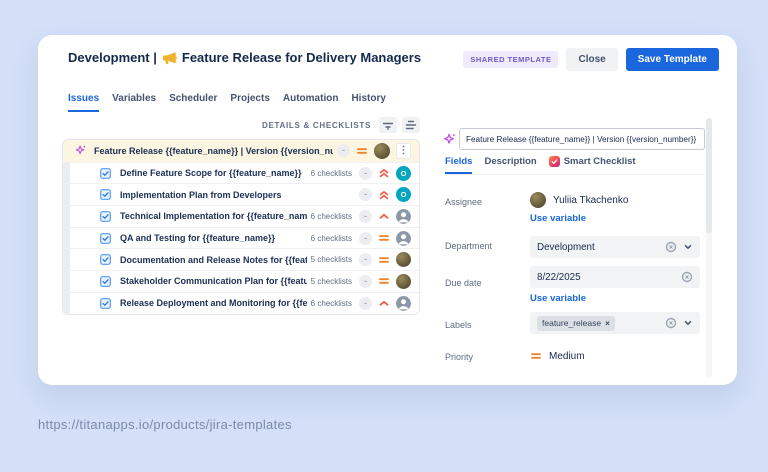 This screenshot has width=768, height=472. What do you see at coordinates (709, 248) in the screenshot?
I see `scrollbar-track` at bounding box center [709, 248].